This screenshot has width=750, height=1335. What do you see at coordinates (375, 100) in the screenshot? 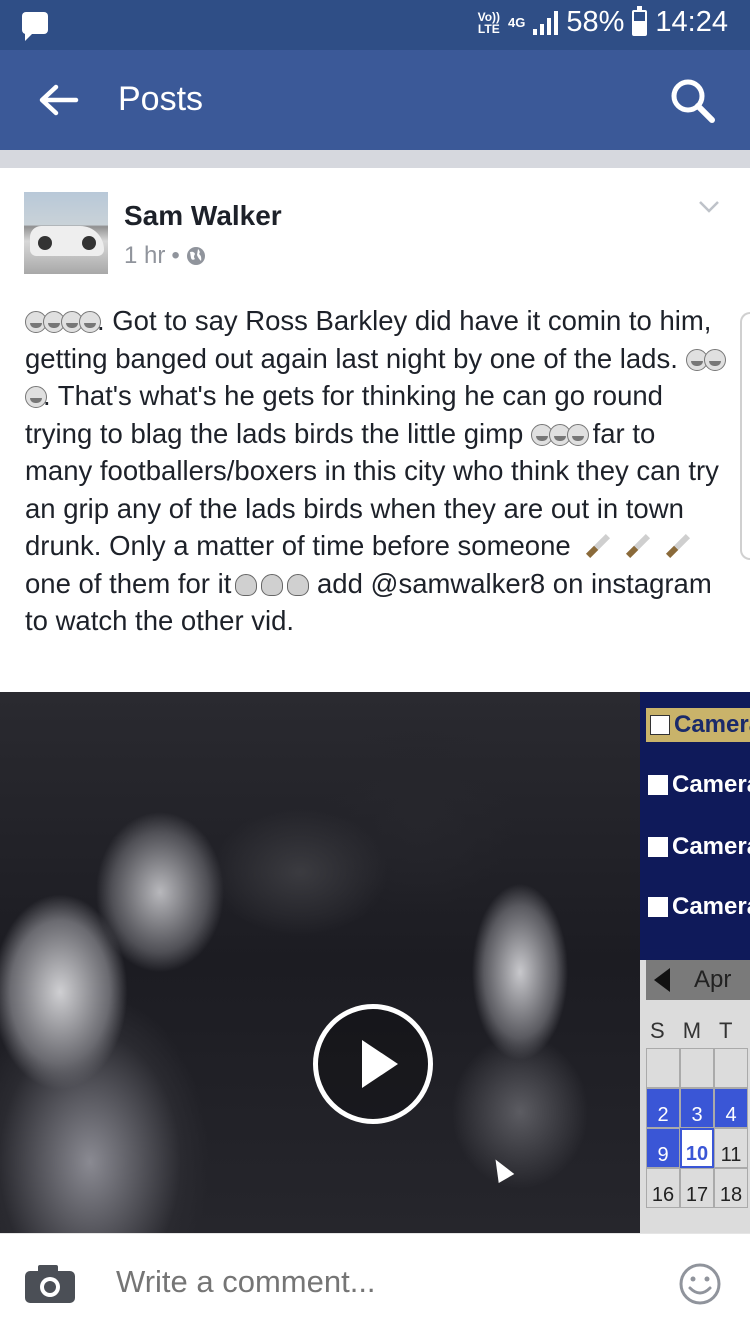
I see `app-bar: Posts` at bounding box center [375, 100].